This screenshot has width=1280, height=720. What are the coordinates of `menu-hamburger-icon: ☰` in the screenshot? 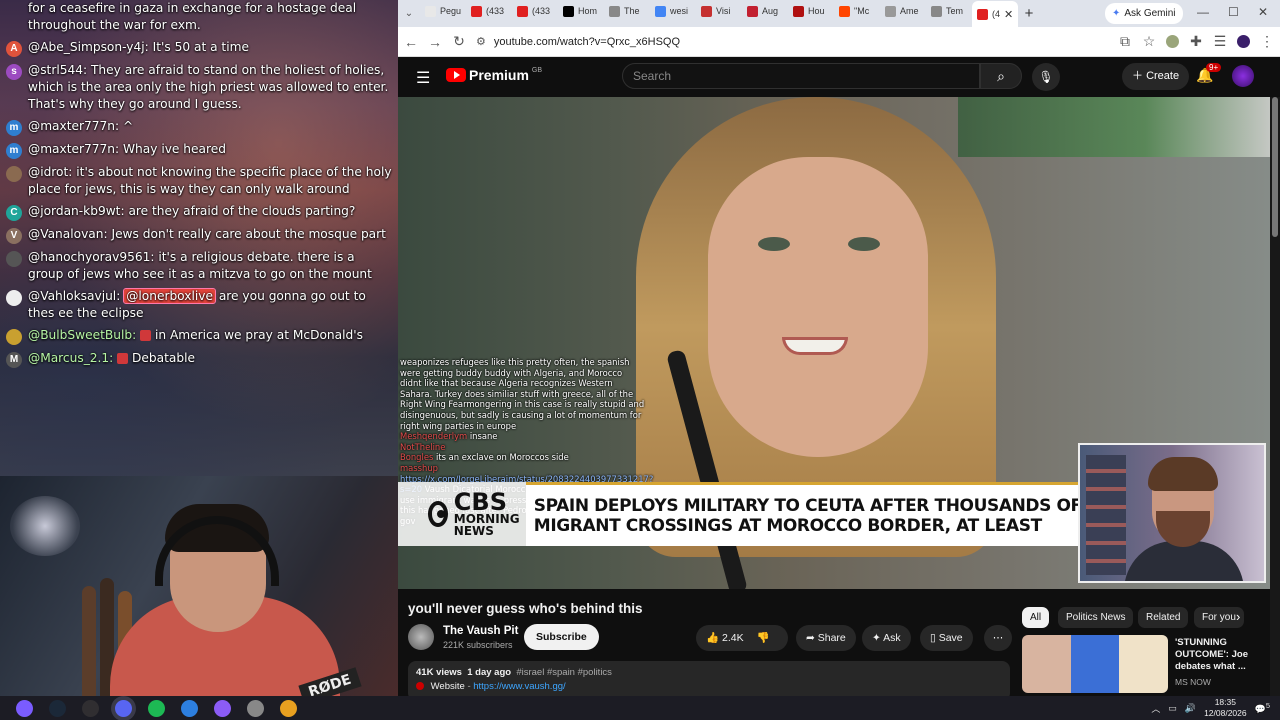 It's located at (423, 78).